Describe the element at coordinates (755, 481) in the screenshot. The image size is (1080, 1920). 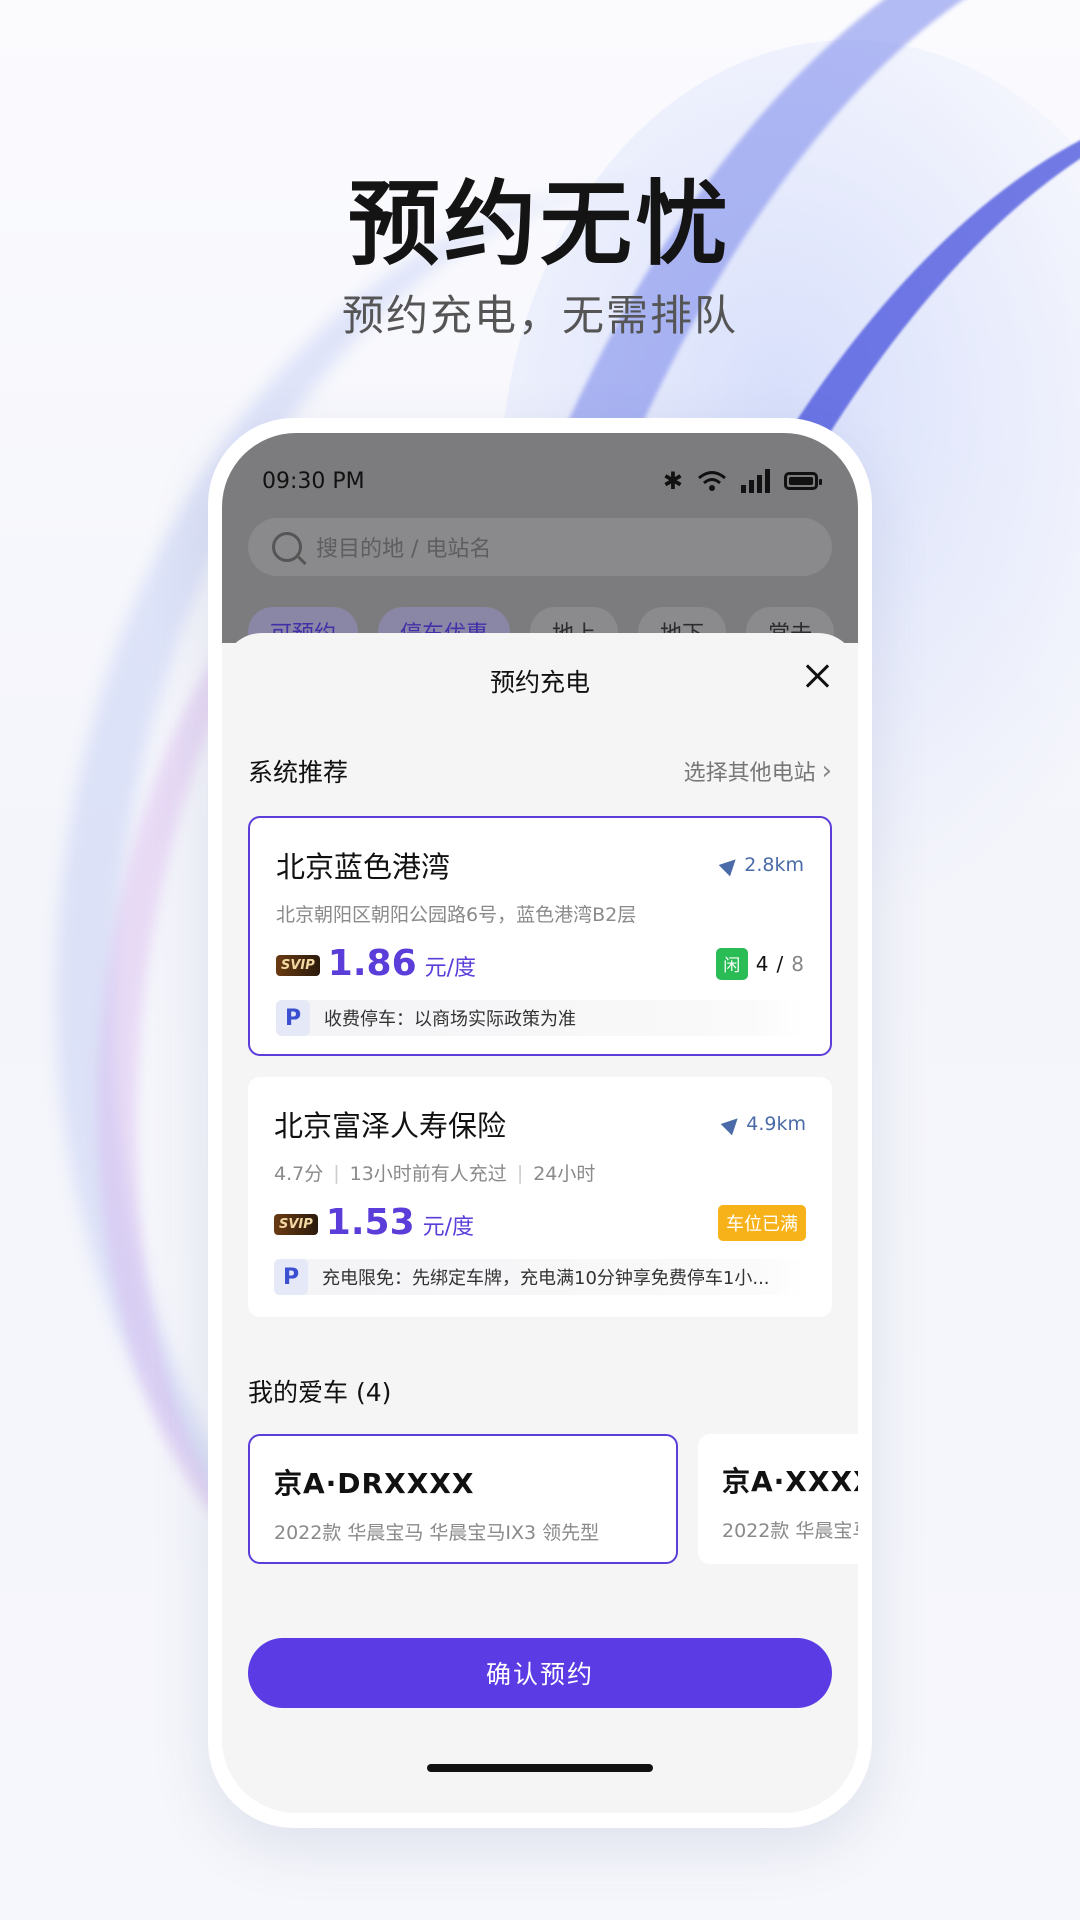
I see `signal-icon` at that location.